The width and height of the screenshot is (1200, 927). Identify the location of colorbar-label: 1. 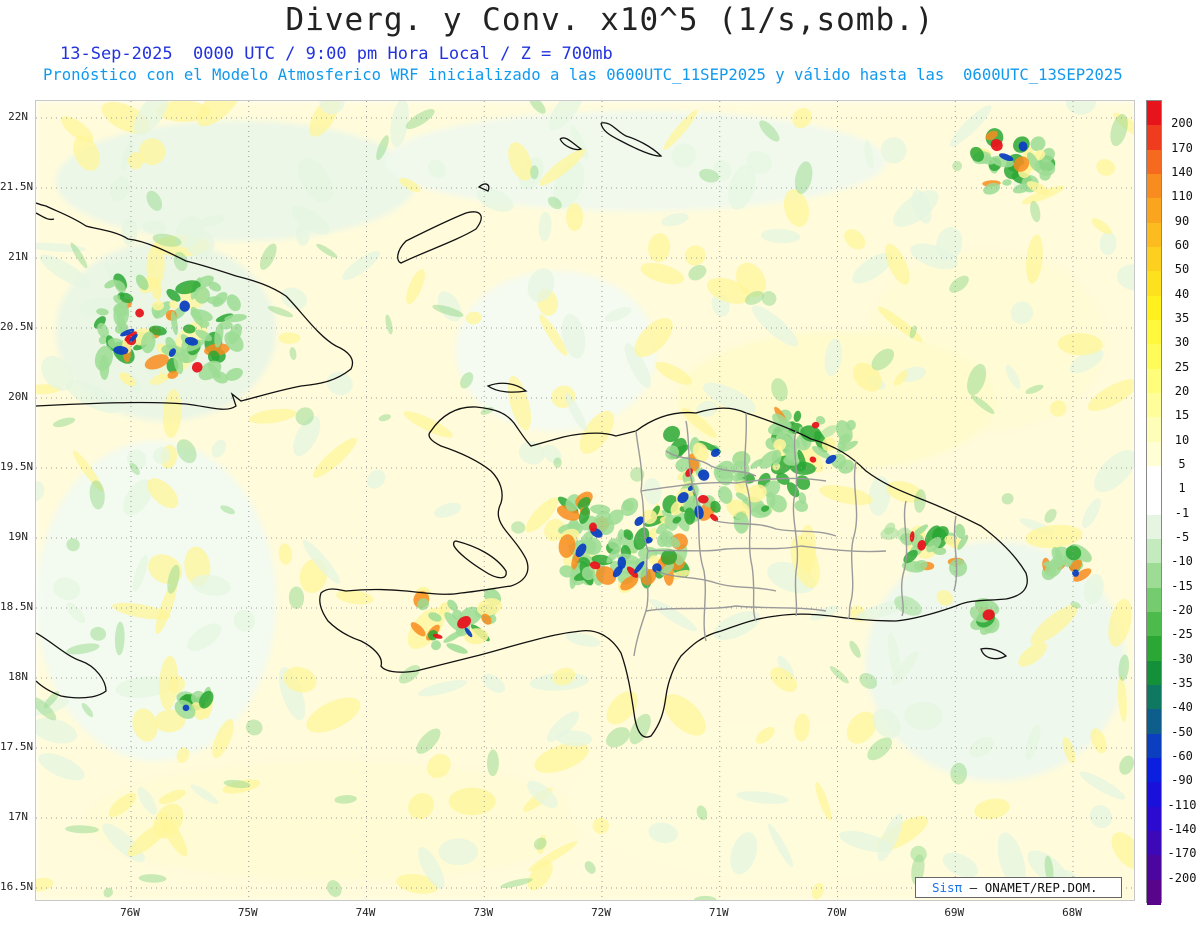
(1182, 488).